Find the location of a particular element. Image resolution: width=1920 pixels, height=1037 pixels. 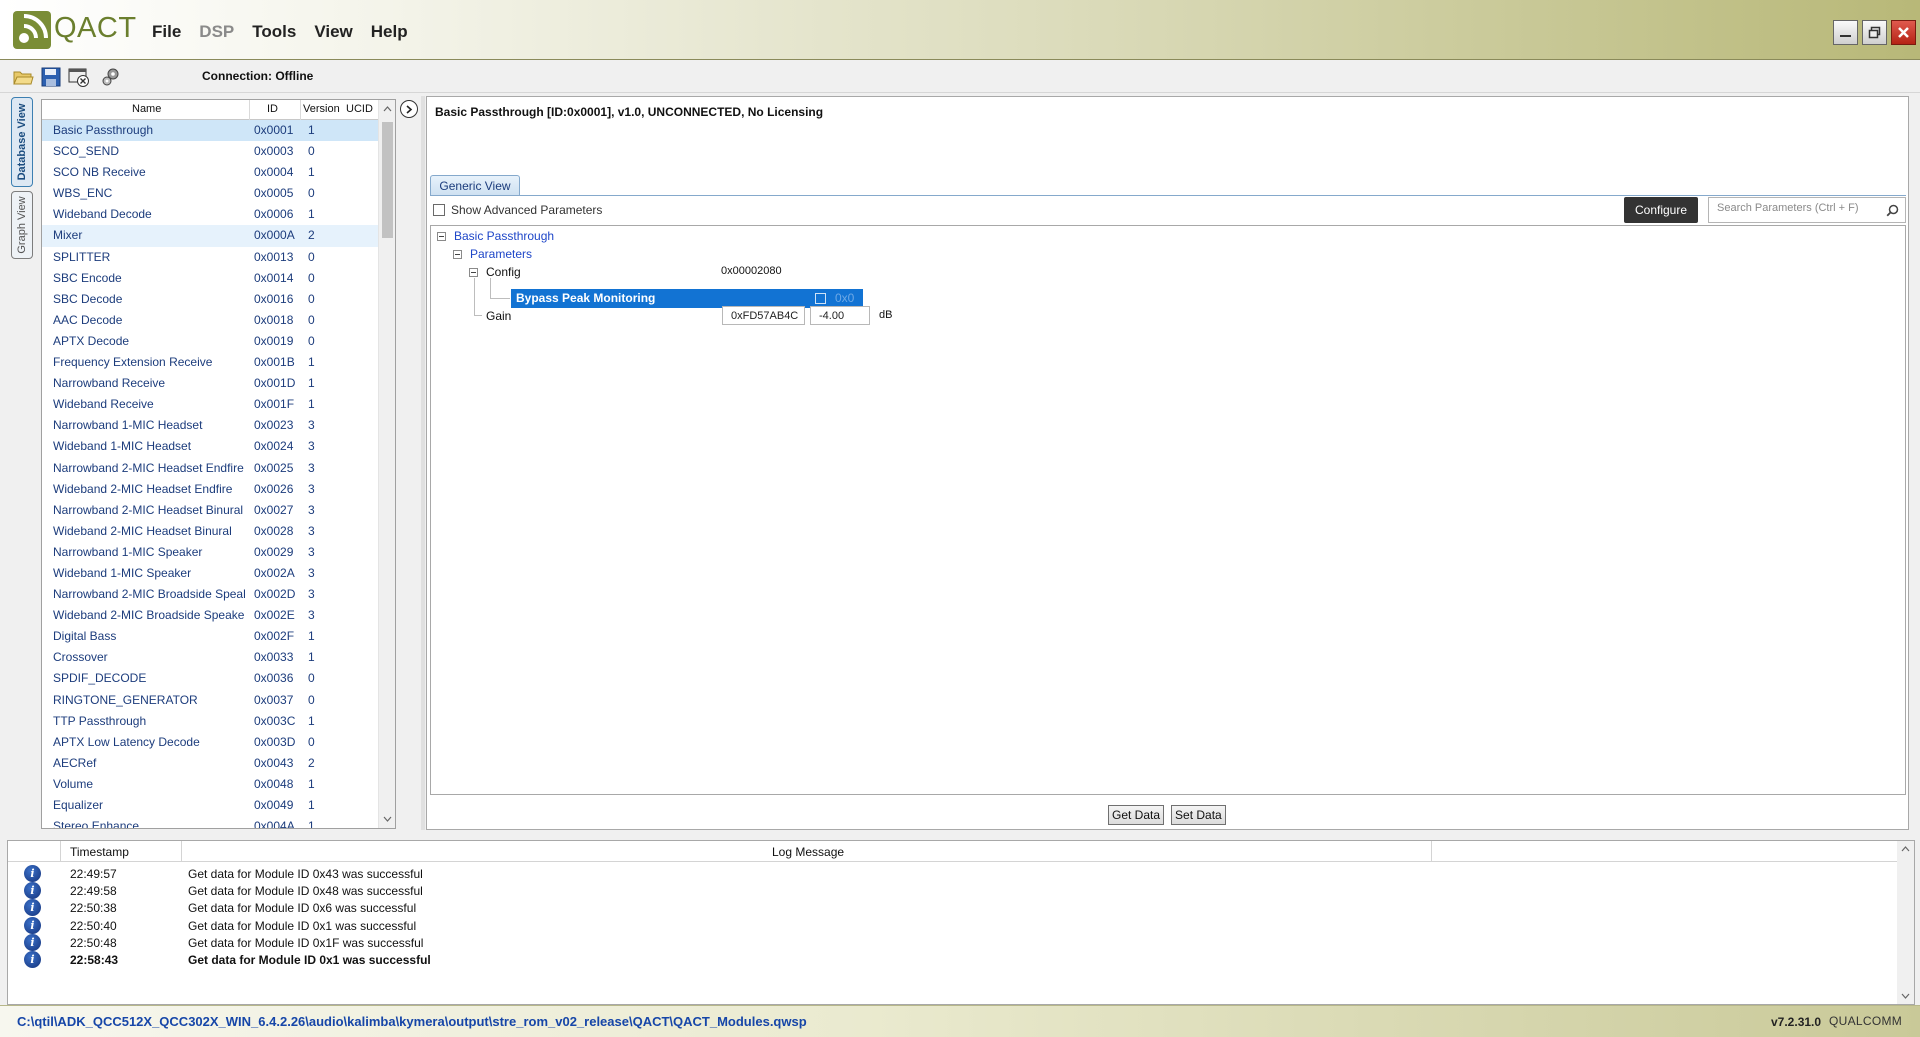

set-data-button: Set Data is located at coordinates (1198, 815).